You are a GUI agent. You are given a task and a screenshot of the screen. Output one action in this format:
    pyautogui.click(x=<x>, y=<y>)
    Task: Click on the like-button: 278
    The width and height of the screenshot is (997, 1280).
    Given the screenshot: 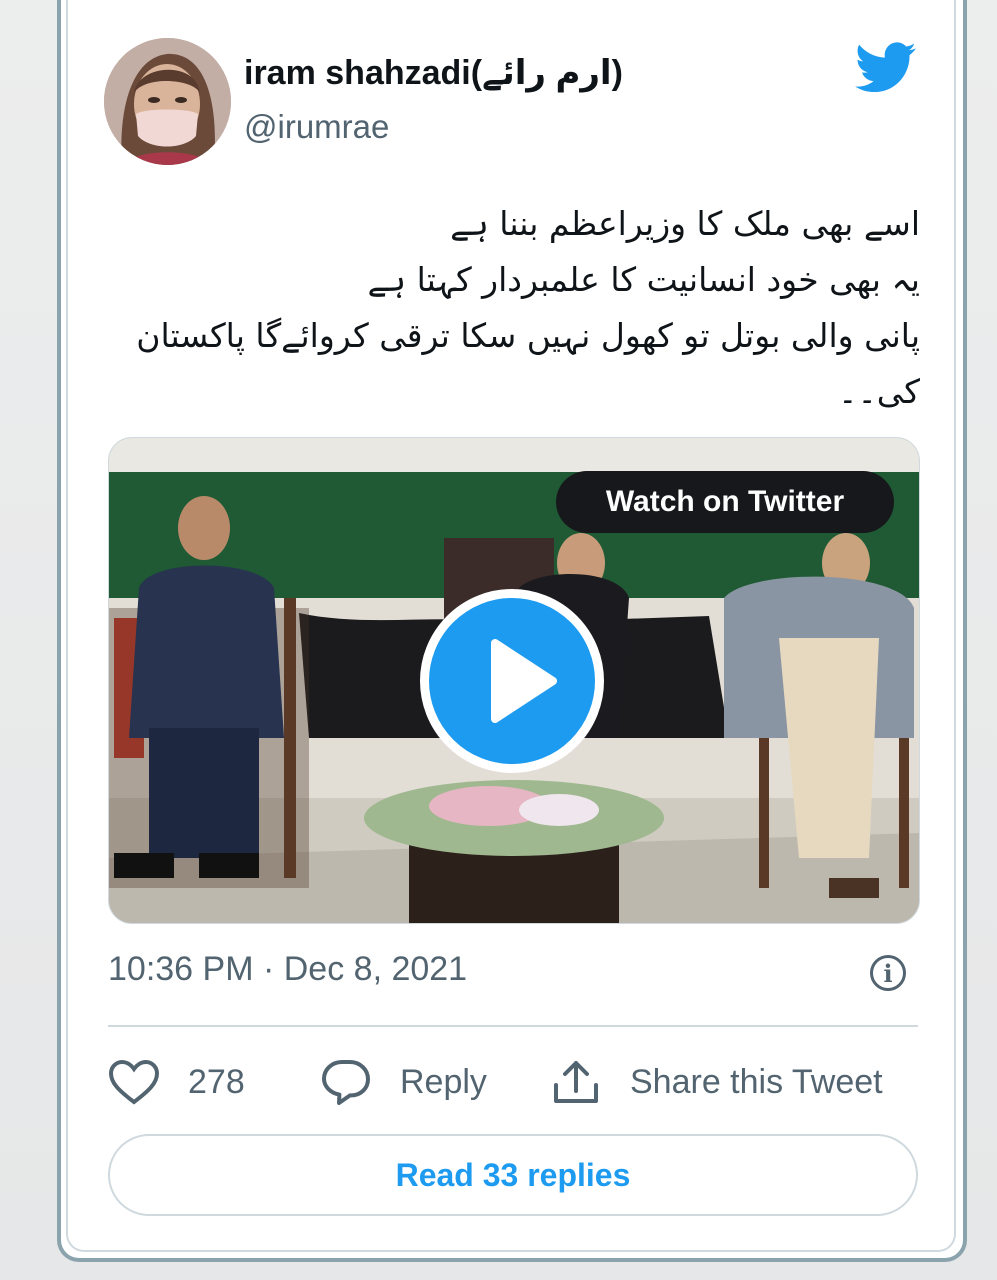 What is the action you would take?
    pyautogui.click(x=176, y=1082)
    